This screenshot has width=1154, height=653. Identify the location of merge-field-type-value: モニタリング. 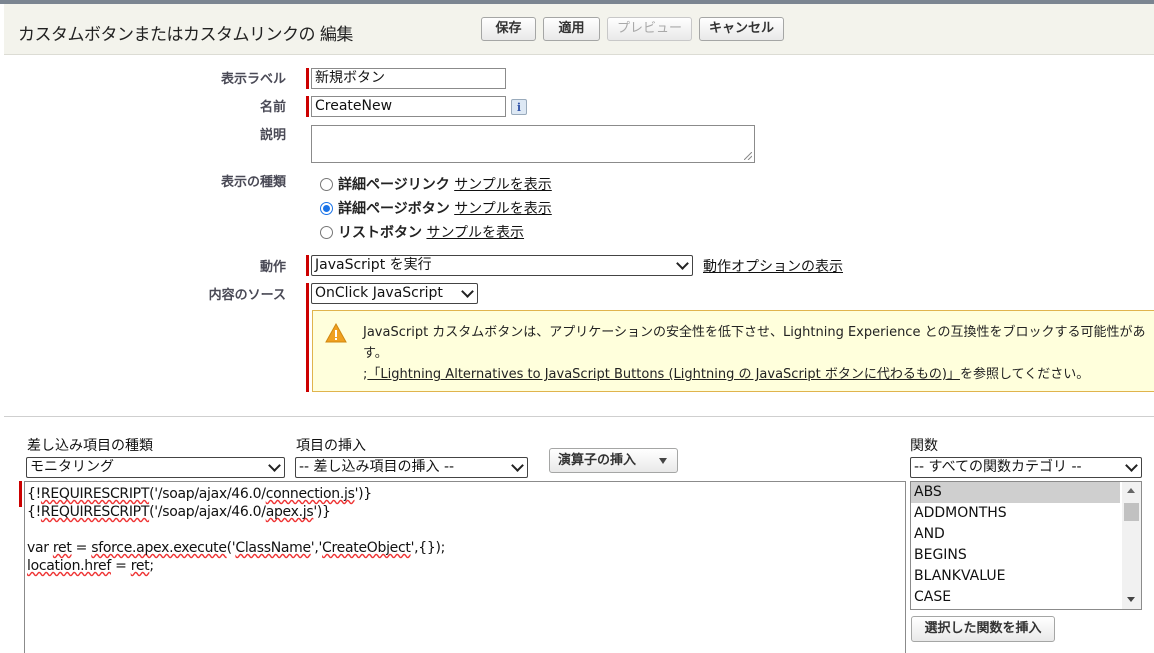
(72, 467).